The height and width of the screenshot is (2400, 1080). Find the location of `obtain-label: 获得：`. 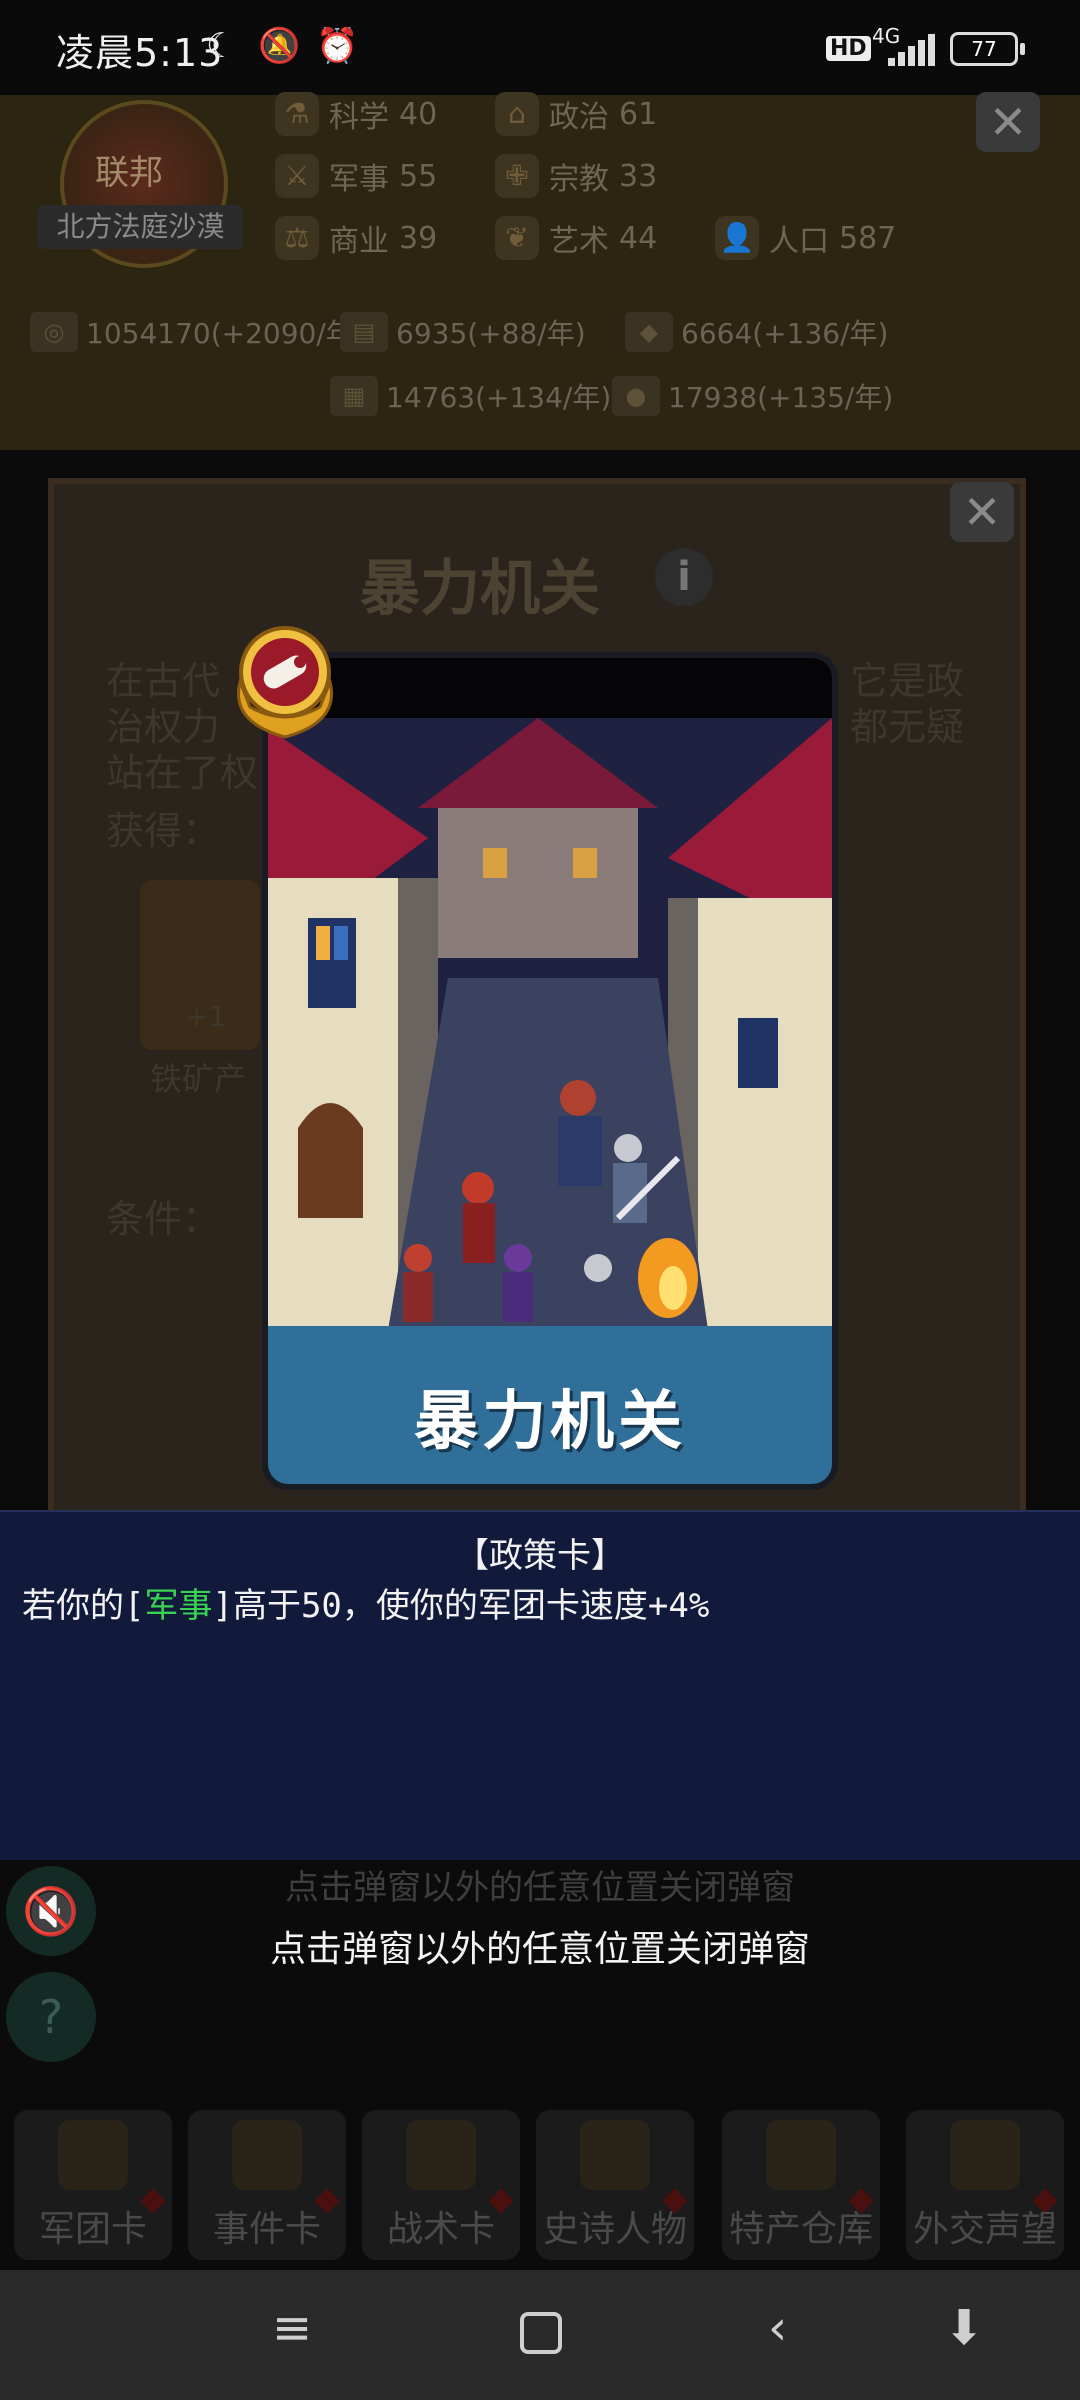

obtain-label: 获得： is located at coordinates (163, 831).